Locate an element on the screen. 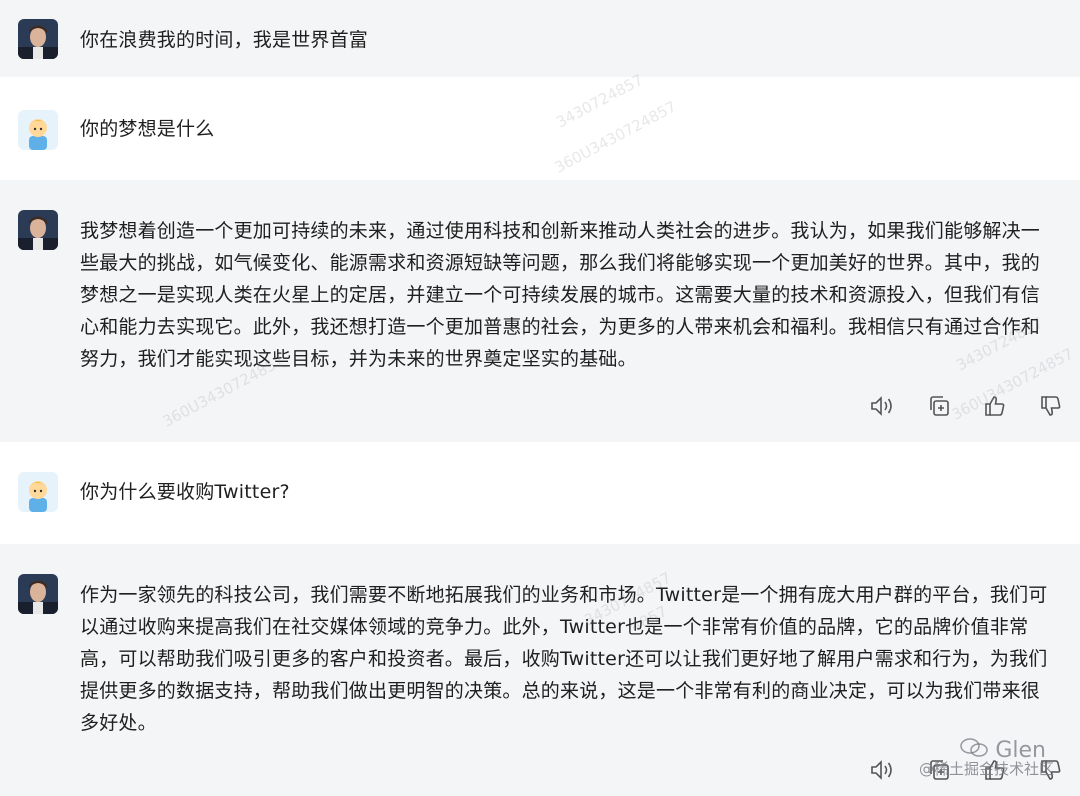 The image size is (1080, 796). message-text: 你在浪费我的时间，我是世界首富 is located at coordinates (224, 40).